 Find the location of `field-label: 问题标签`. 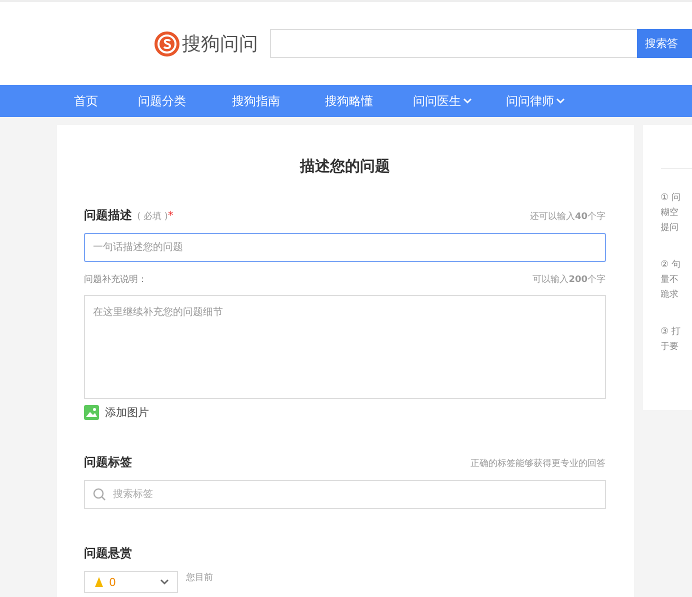

field-label: 问题标签 is located at coordinates (108, 462).